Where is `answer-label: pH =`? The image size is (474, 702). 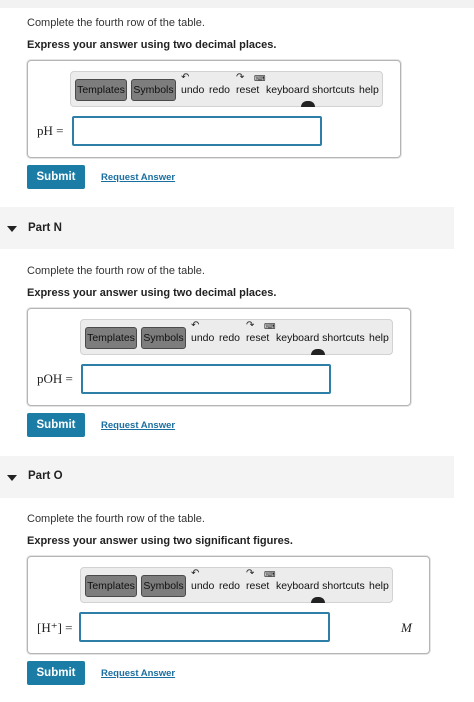
answer-label: pH = is located at coordinates (50, 130).